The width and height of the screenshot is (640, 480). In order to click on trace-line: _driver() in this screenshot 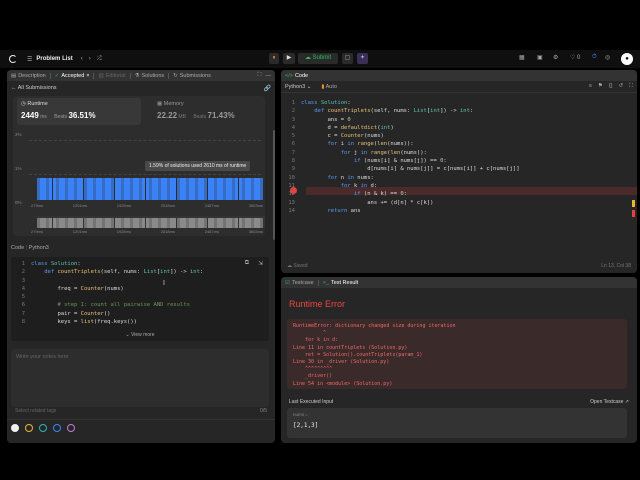, I will do `click(313, 376)`.